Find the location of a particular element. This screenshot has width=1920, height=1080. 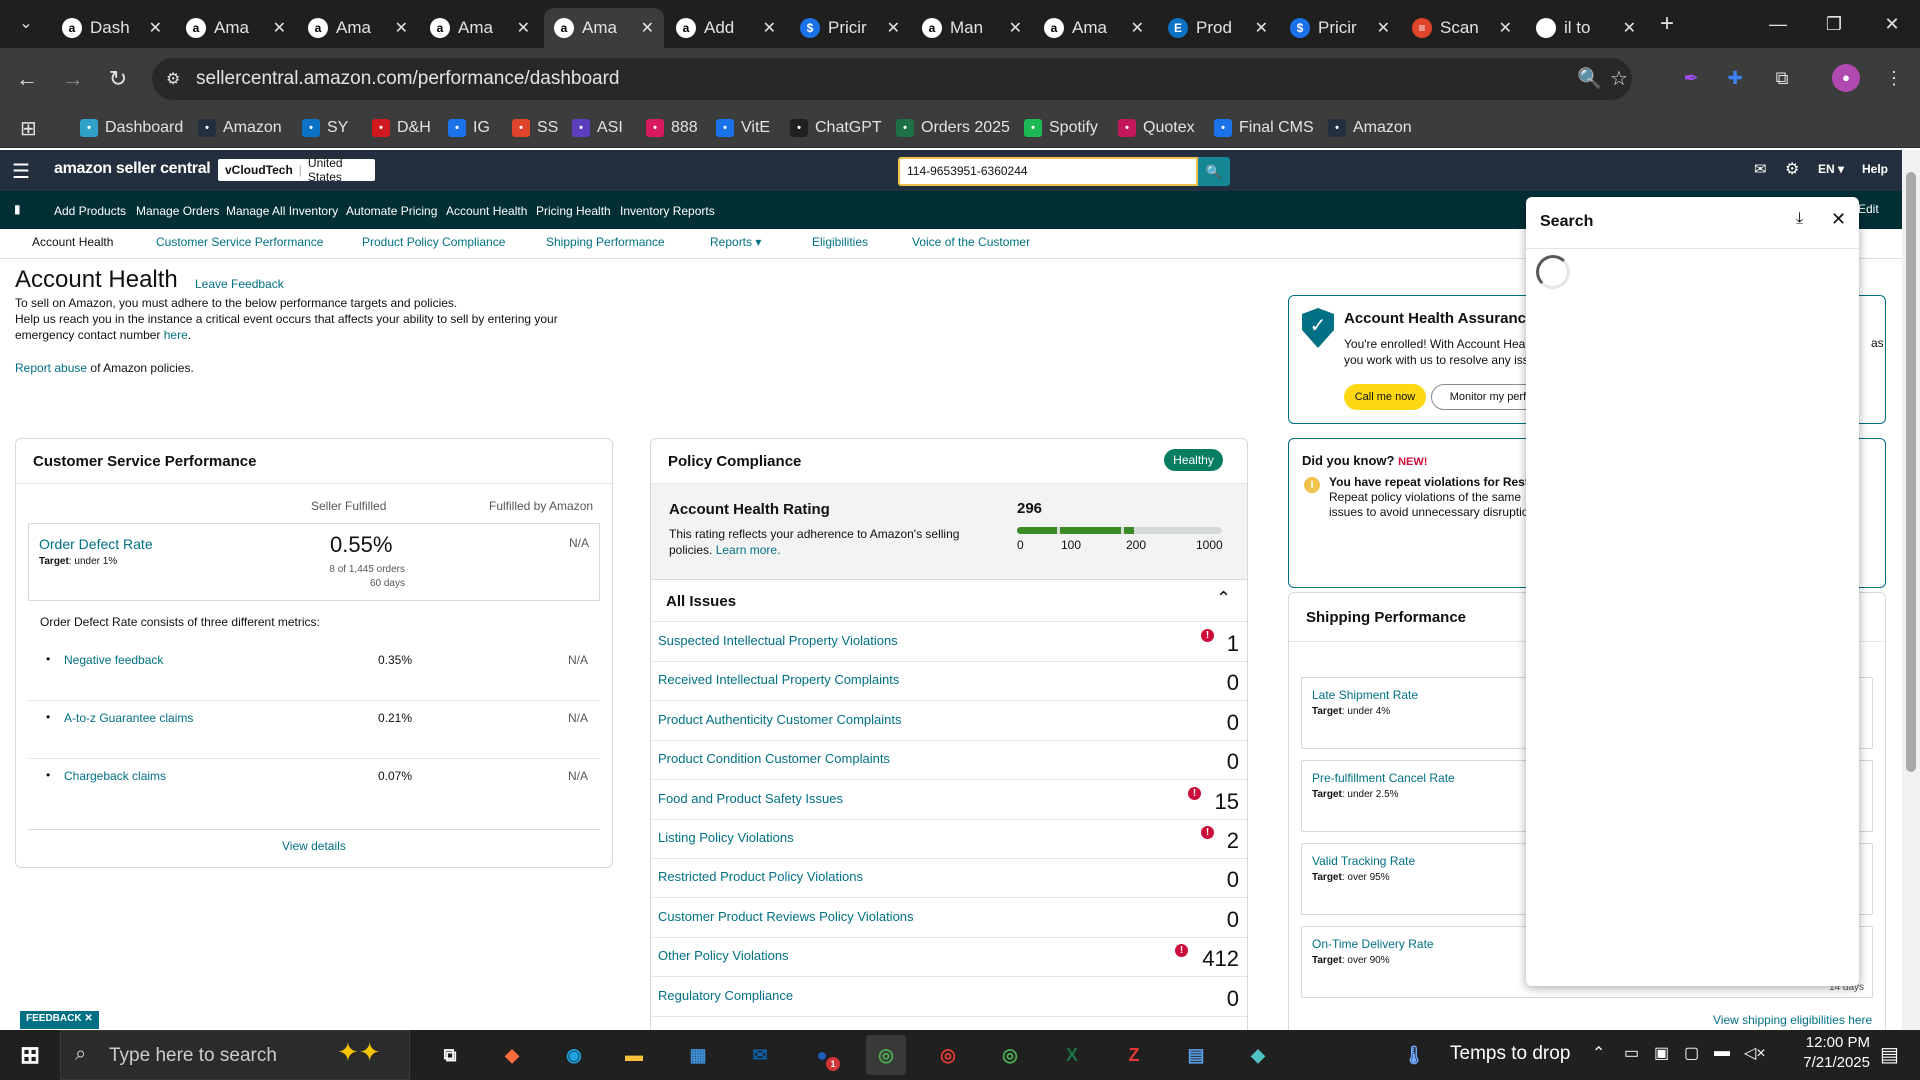

browser-tab: a Add ✕ is located at coordinates (726, 28).